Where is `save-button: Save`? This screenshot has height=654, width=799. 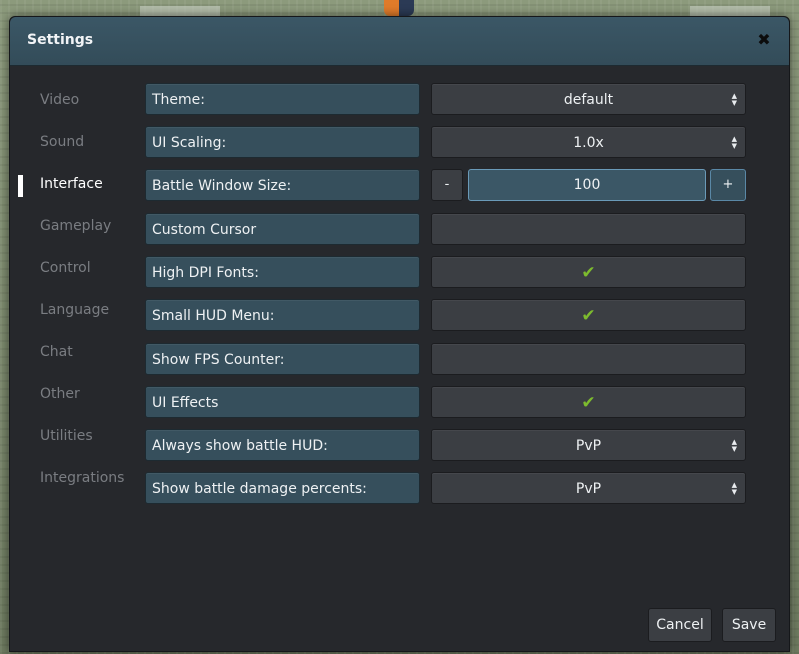 save-button: Save is located at coordinates (749, 625).